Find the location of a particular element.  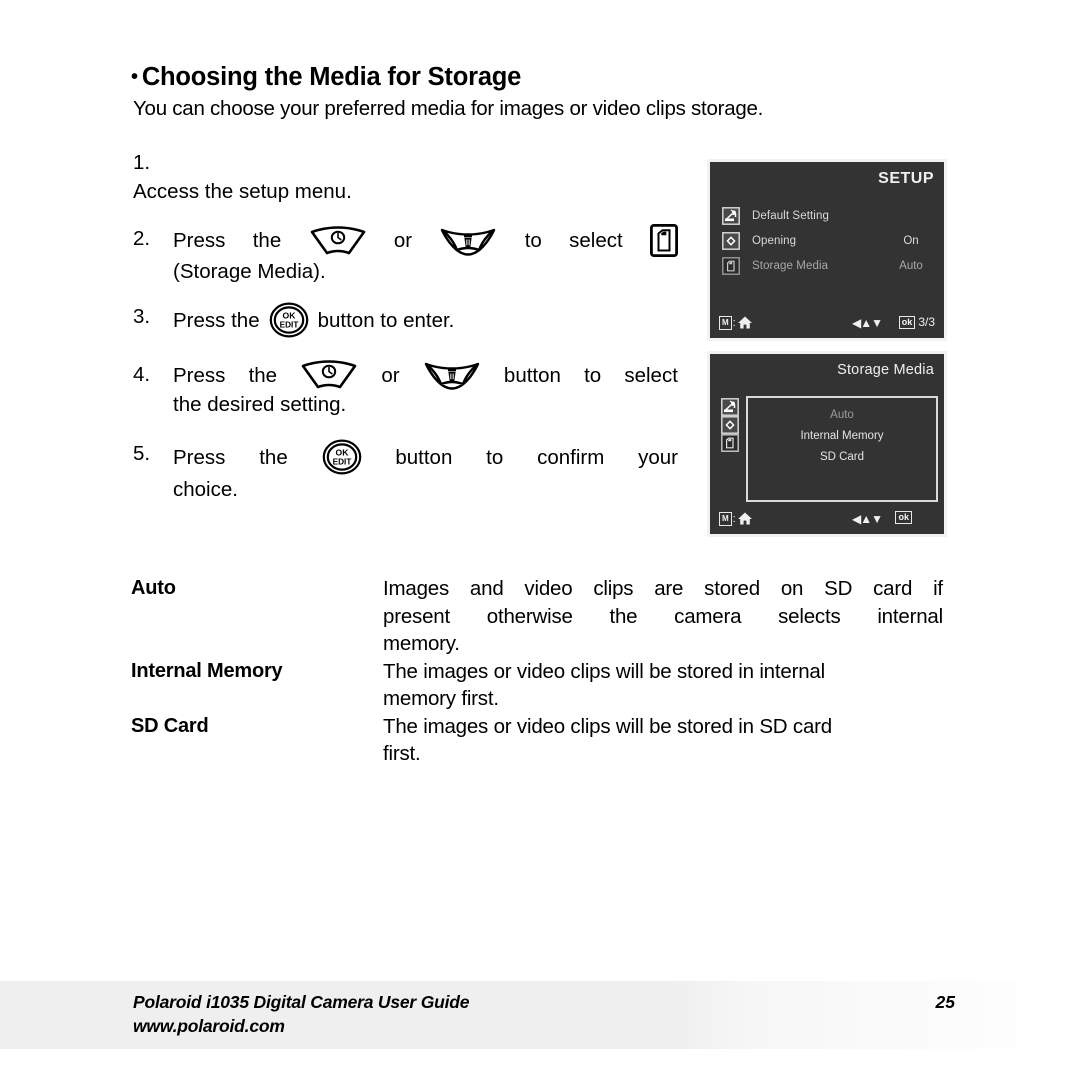

step-5-word-the: the is located at coordinates (273, 457).